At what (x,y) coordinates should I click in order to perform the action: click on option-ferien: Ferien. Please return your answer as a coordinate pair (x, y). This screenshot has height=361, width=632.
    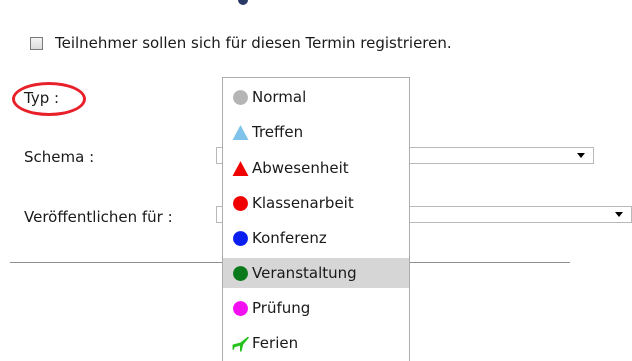
    Looking at the image, I should click on (316, 343).